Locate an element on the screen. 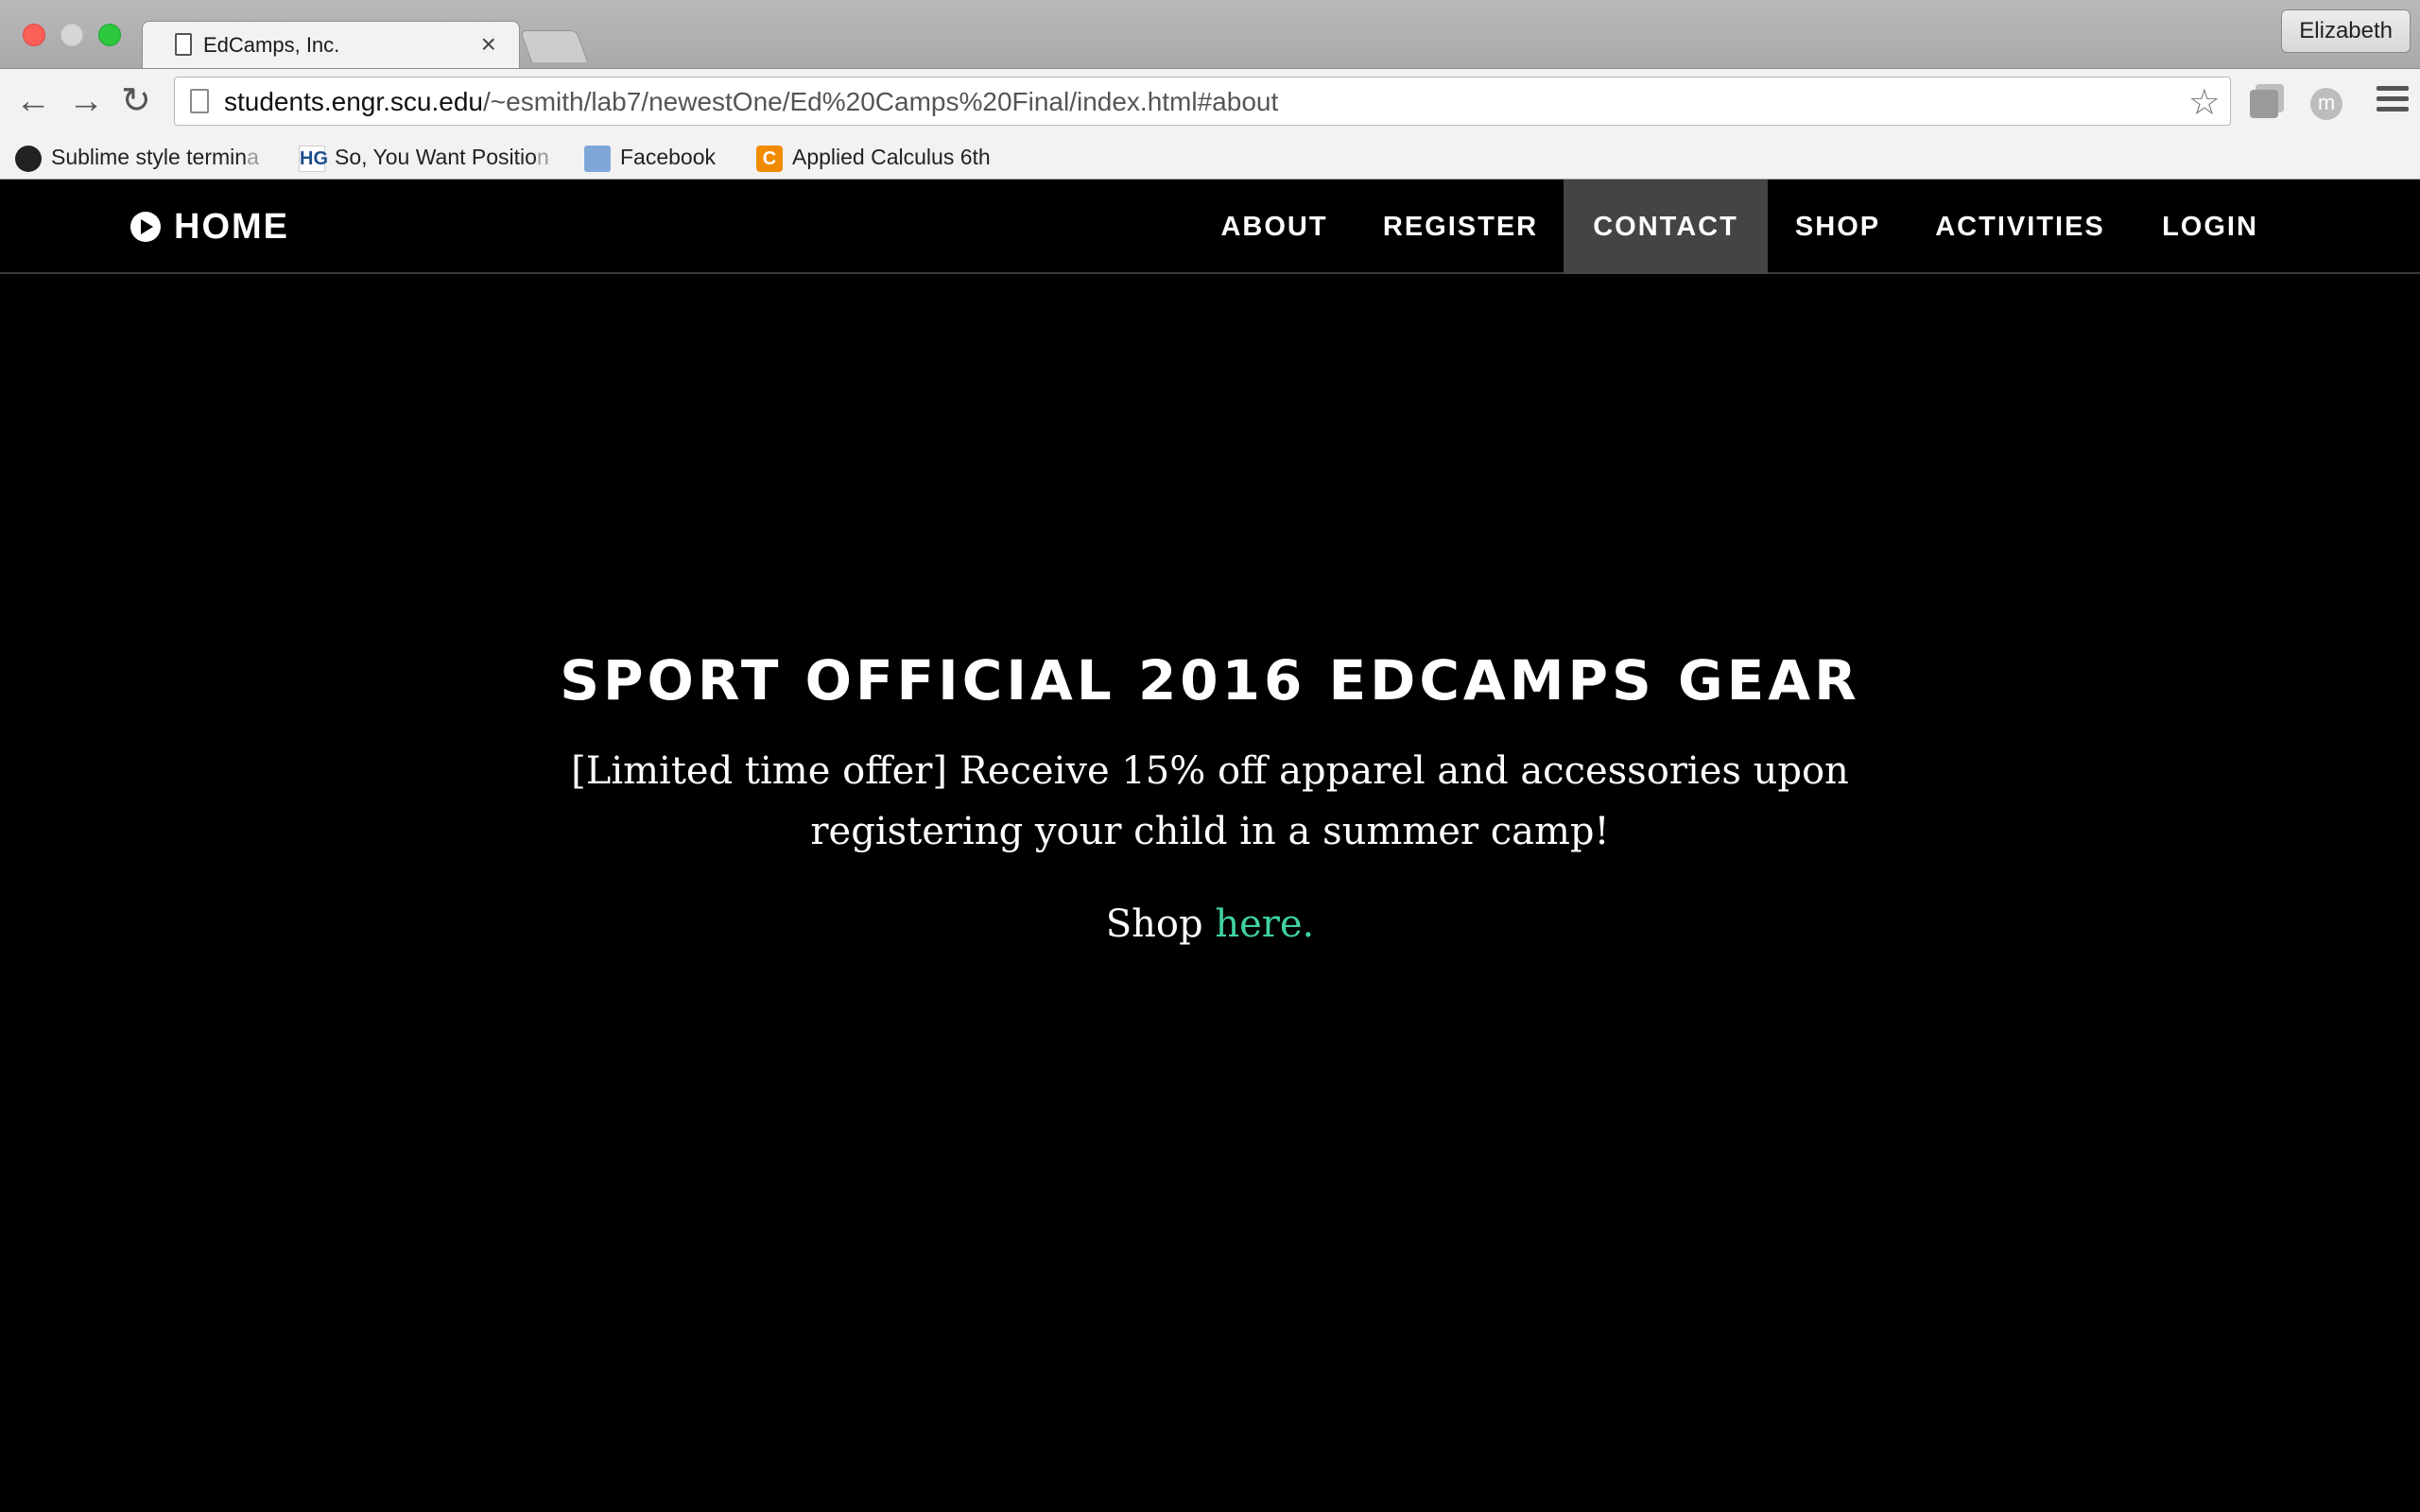 This screenshot has width=2420, height=1512. bookmark-label-fade: a is located at coordinates (253, 157).